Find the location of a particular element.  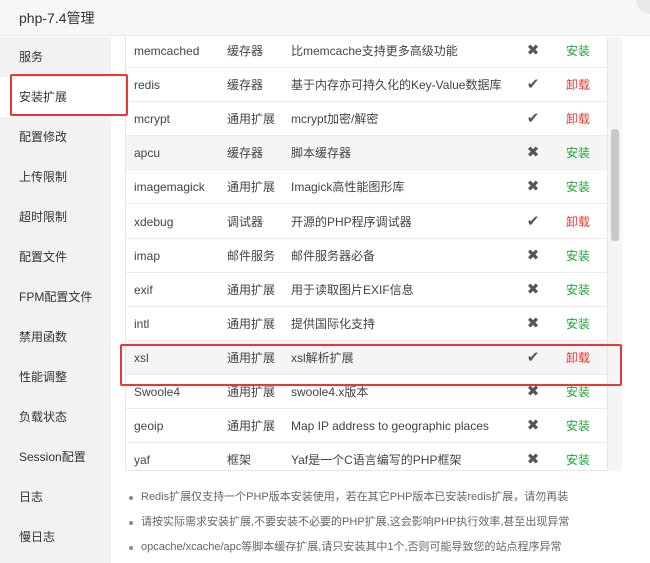

sidebar-item-timeout-limit: 超时限制 is located at coordinates (55, 217).